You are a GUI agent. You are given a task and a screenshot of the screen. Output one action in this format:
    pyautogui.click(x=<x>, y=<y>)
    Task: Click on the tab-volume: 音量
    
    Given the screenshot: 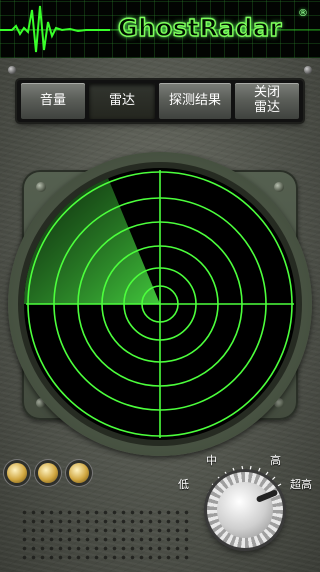 What is the action you would take?
    pyautogui.click(x=53, y=101)
    